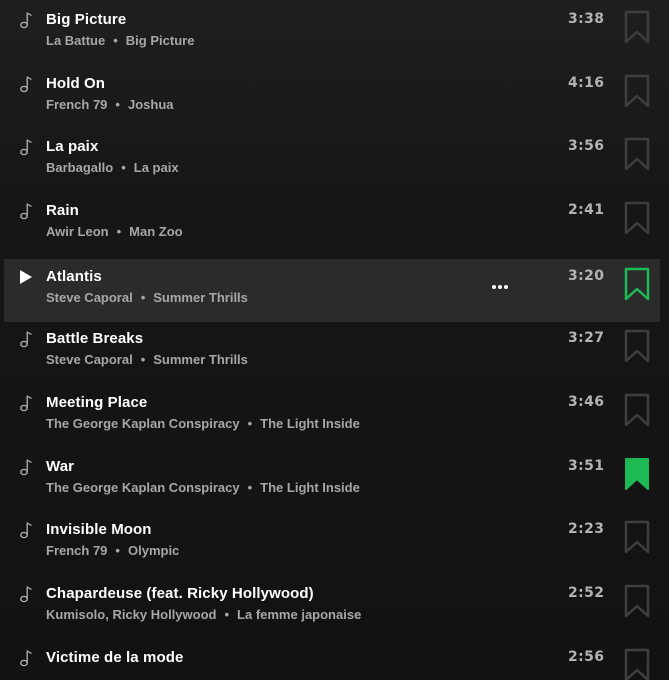  Describe the element at coordinates (62, 210) in the screenshot. I see `track-title: Rain` at that location.